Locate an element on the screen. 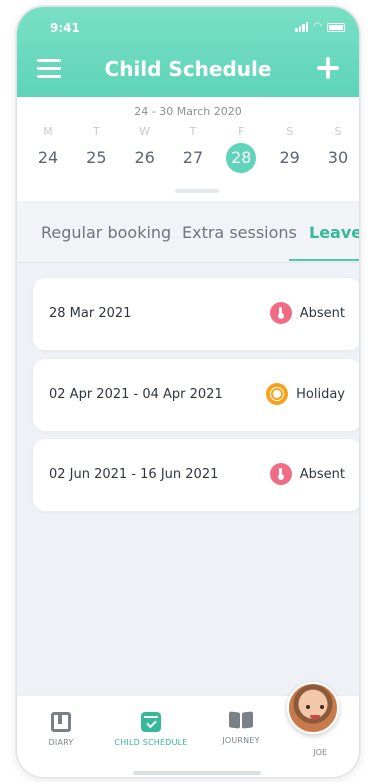  home-indicator is located at coordinates (197, 773).